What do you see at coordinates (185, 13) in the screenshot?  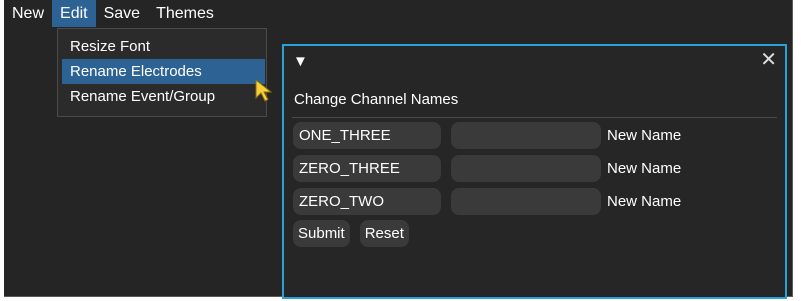 I see `menu-themes: Themes` at bounding box center [185, 13].